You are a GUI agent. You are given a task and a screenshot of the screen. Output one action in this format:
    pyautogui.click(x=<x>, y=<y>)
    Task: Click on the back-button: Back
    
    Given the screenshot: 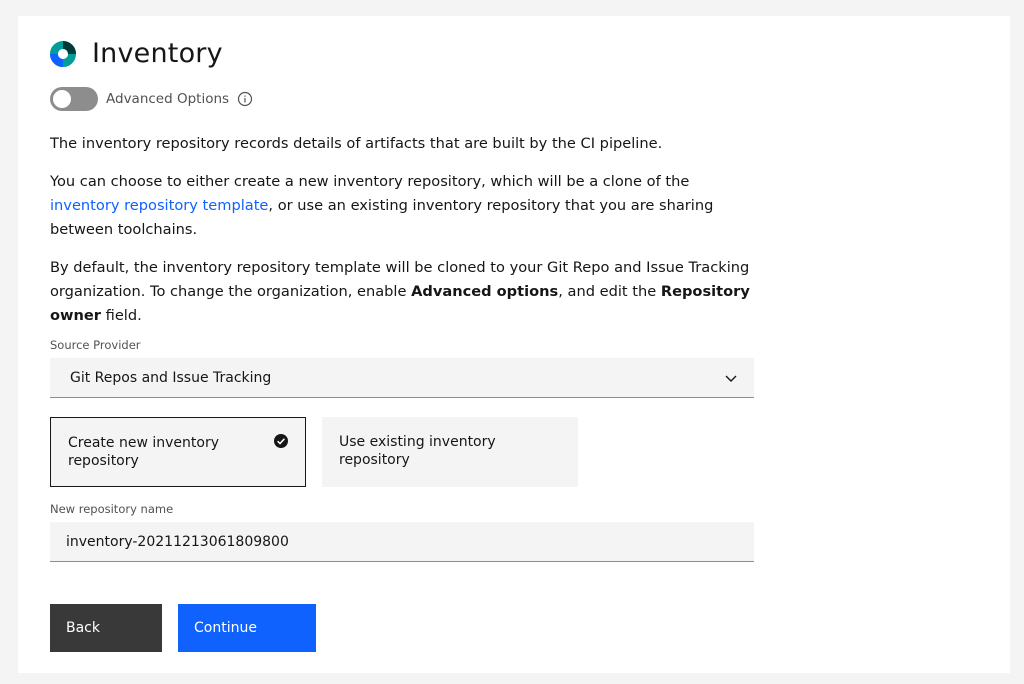 What is the action you would take?
    pyautogui.click(x=106, y=628)
    